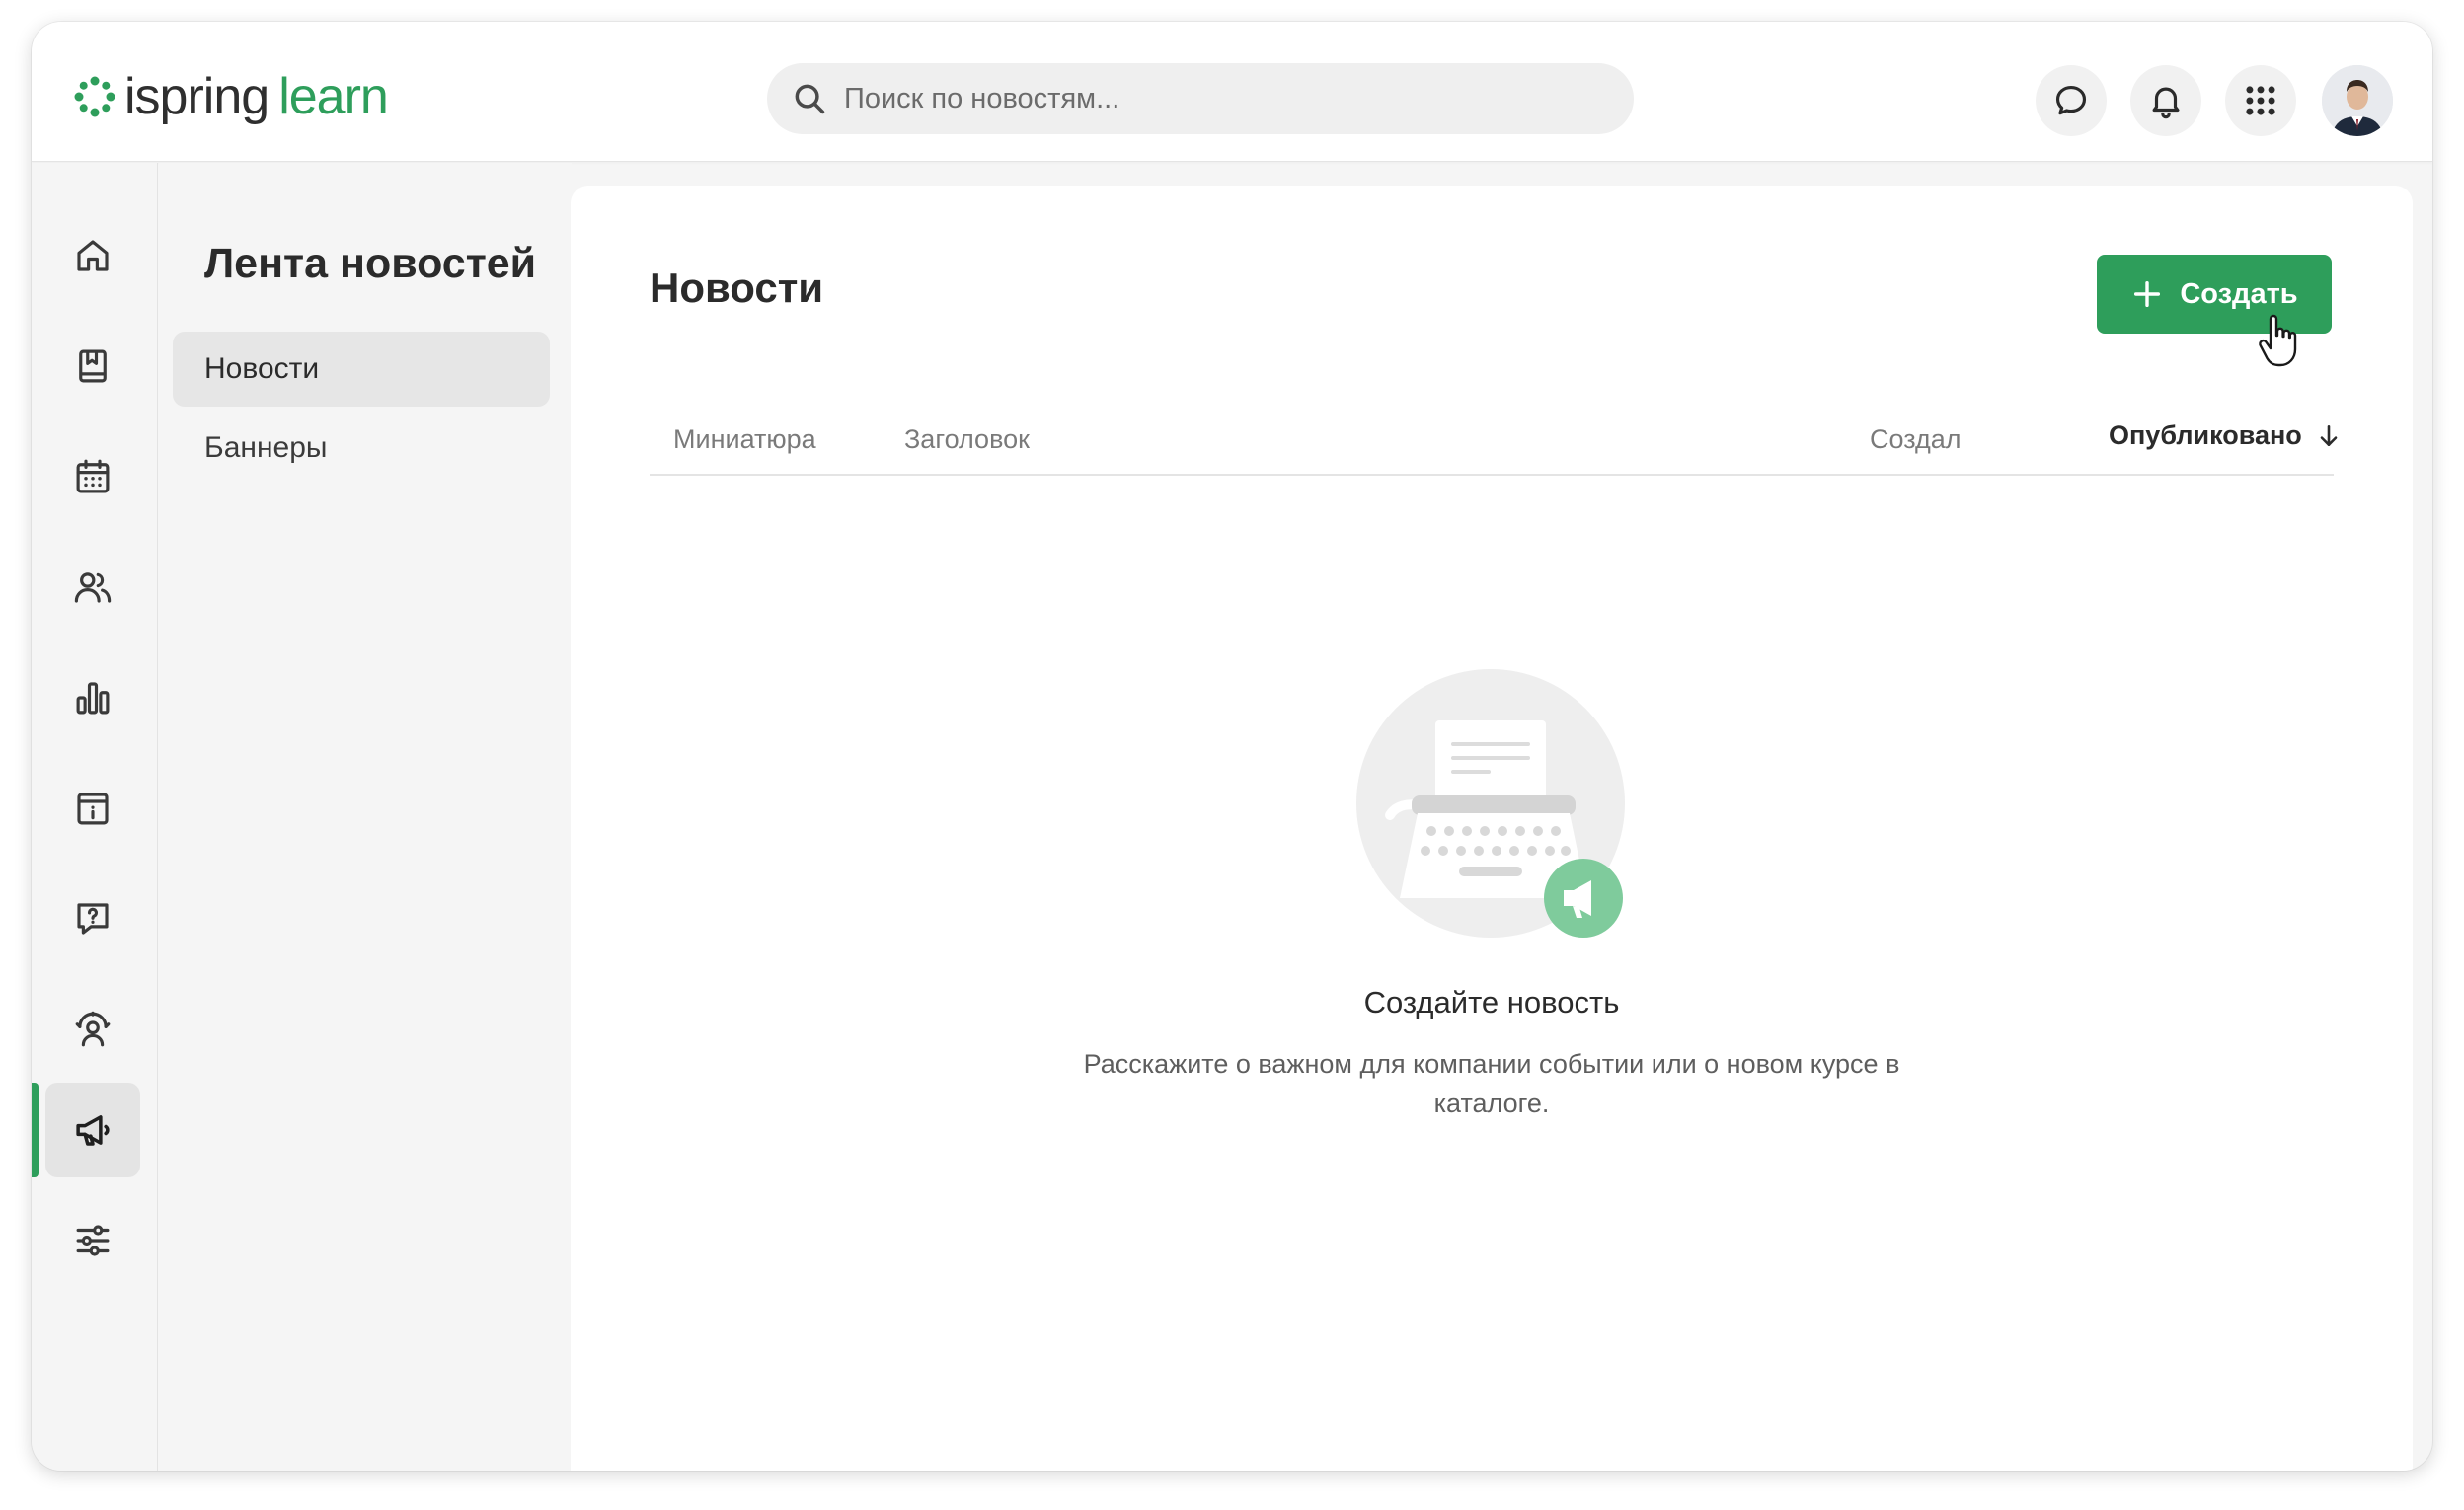 This screenshot has height=1510, width=2464. Describe the element at coordinates (35, 1130) in the screenshot. I see `active-indicator` at that location.